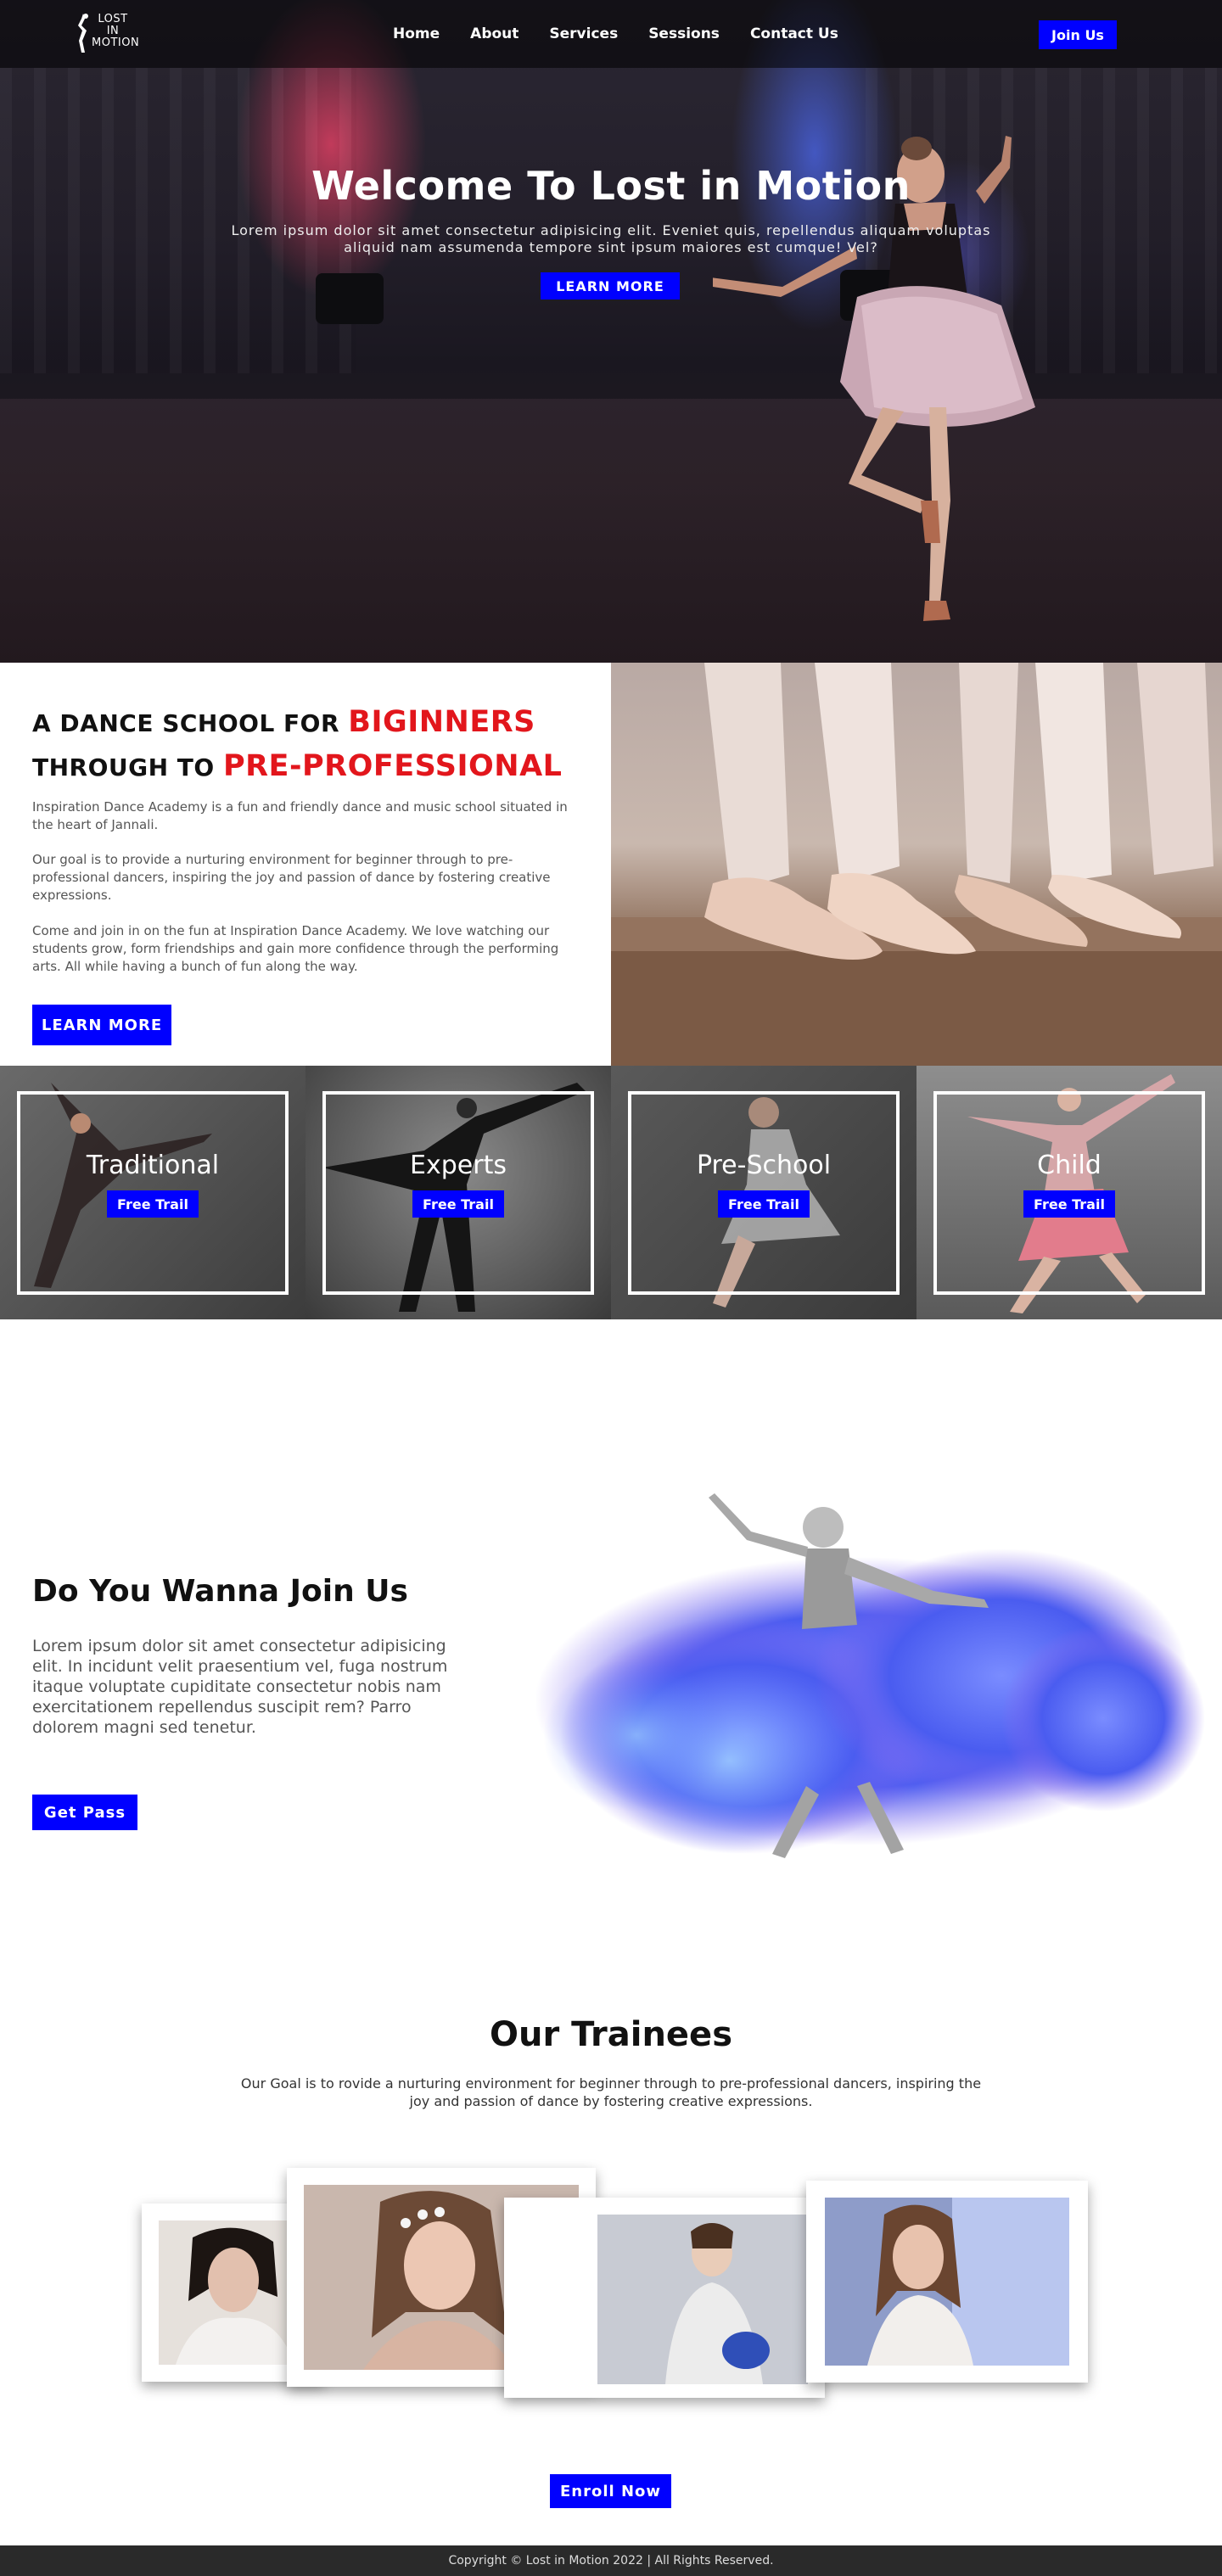 The width and height of the screenshot is (1222, 2576). What do you see at coordinates (611, 186) in the screenshot?
I see `hero-title: Welcome To Lost in Motion` at bounding box center [611, 186].